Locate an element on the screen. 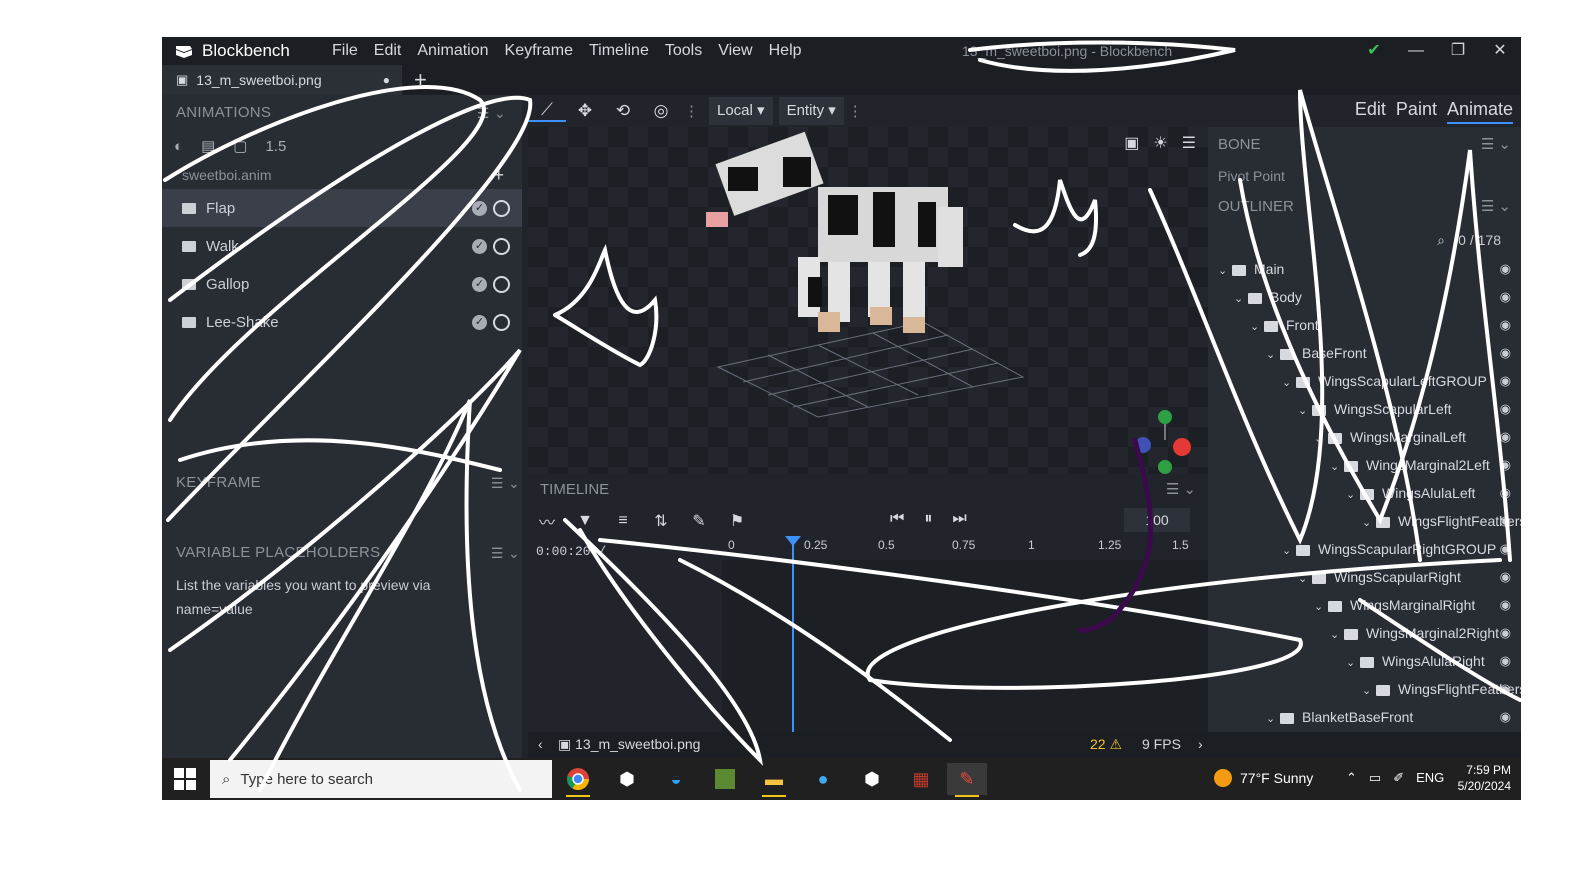 The width and height of the screenshot is (1576, 892). playhead is located at coordinates (793, 635).